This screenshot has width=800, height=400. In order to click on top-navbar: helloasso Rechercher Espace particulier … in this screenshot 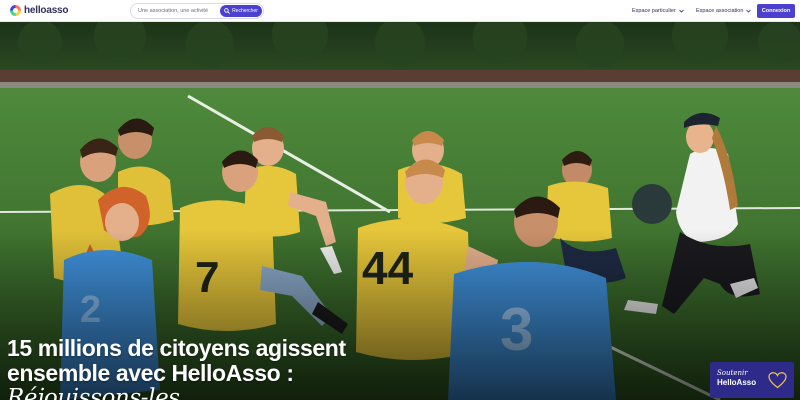, I will do `click(400, 11)`.